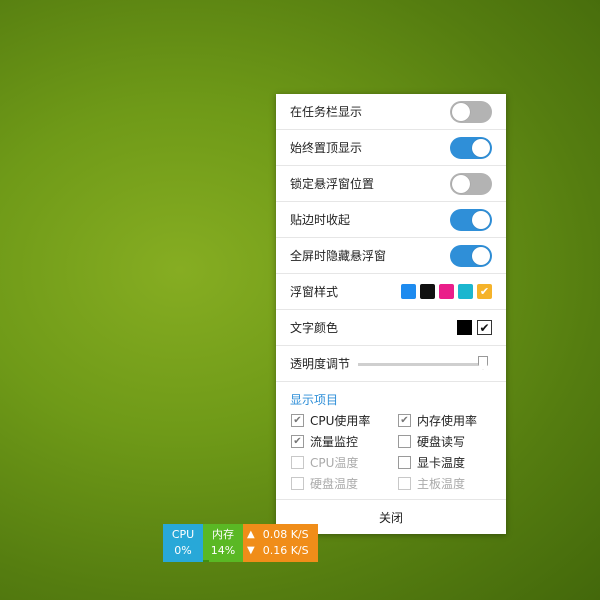  What do you see at coordinates (223, 543) in the screenshot?
I see `memory-cell: 内存 14%` at bounding box center [223, 543].